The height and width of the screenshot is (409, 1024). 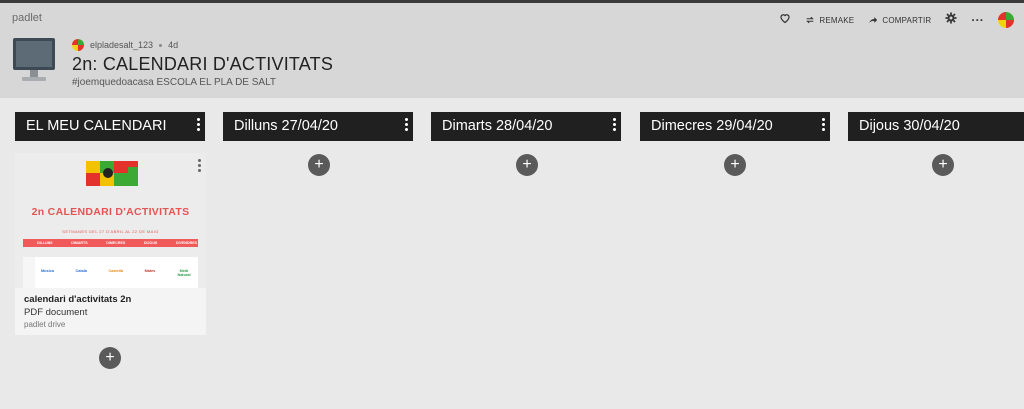 What do you see at coordinates (174, 82) in the screenshot?
I see `board-subtitle: #joemquedoacasa ESCOLA EL PLA DE SALT` at bounding box center [174, 82].